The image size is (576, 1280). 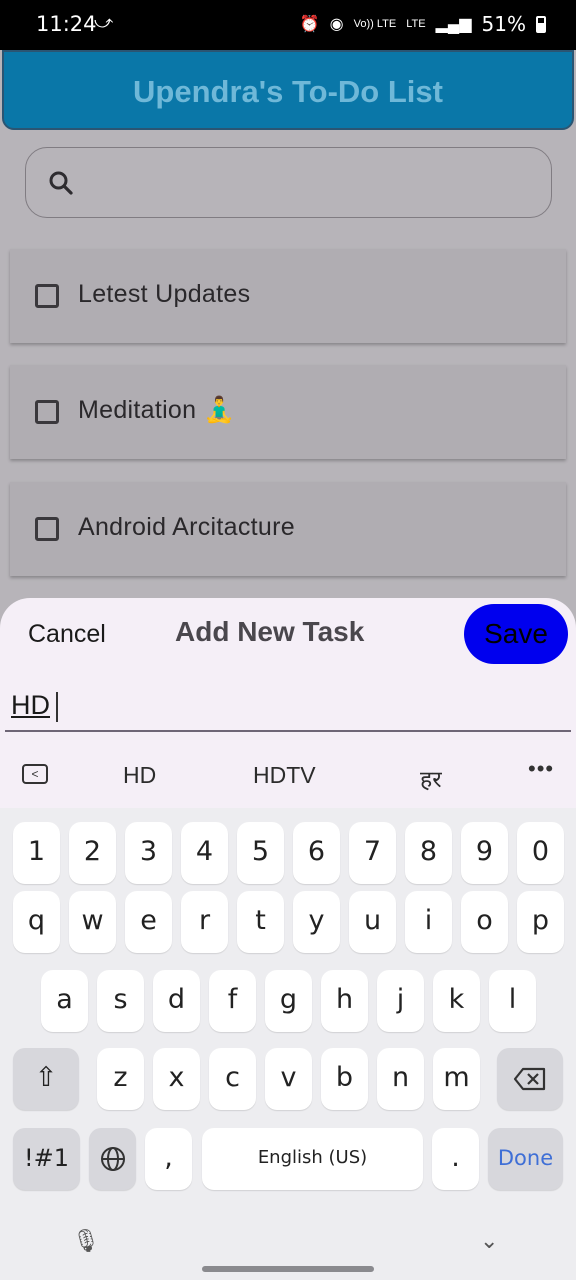 I want to click on key-f: f, so click(x=232, y=1001).